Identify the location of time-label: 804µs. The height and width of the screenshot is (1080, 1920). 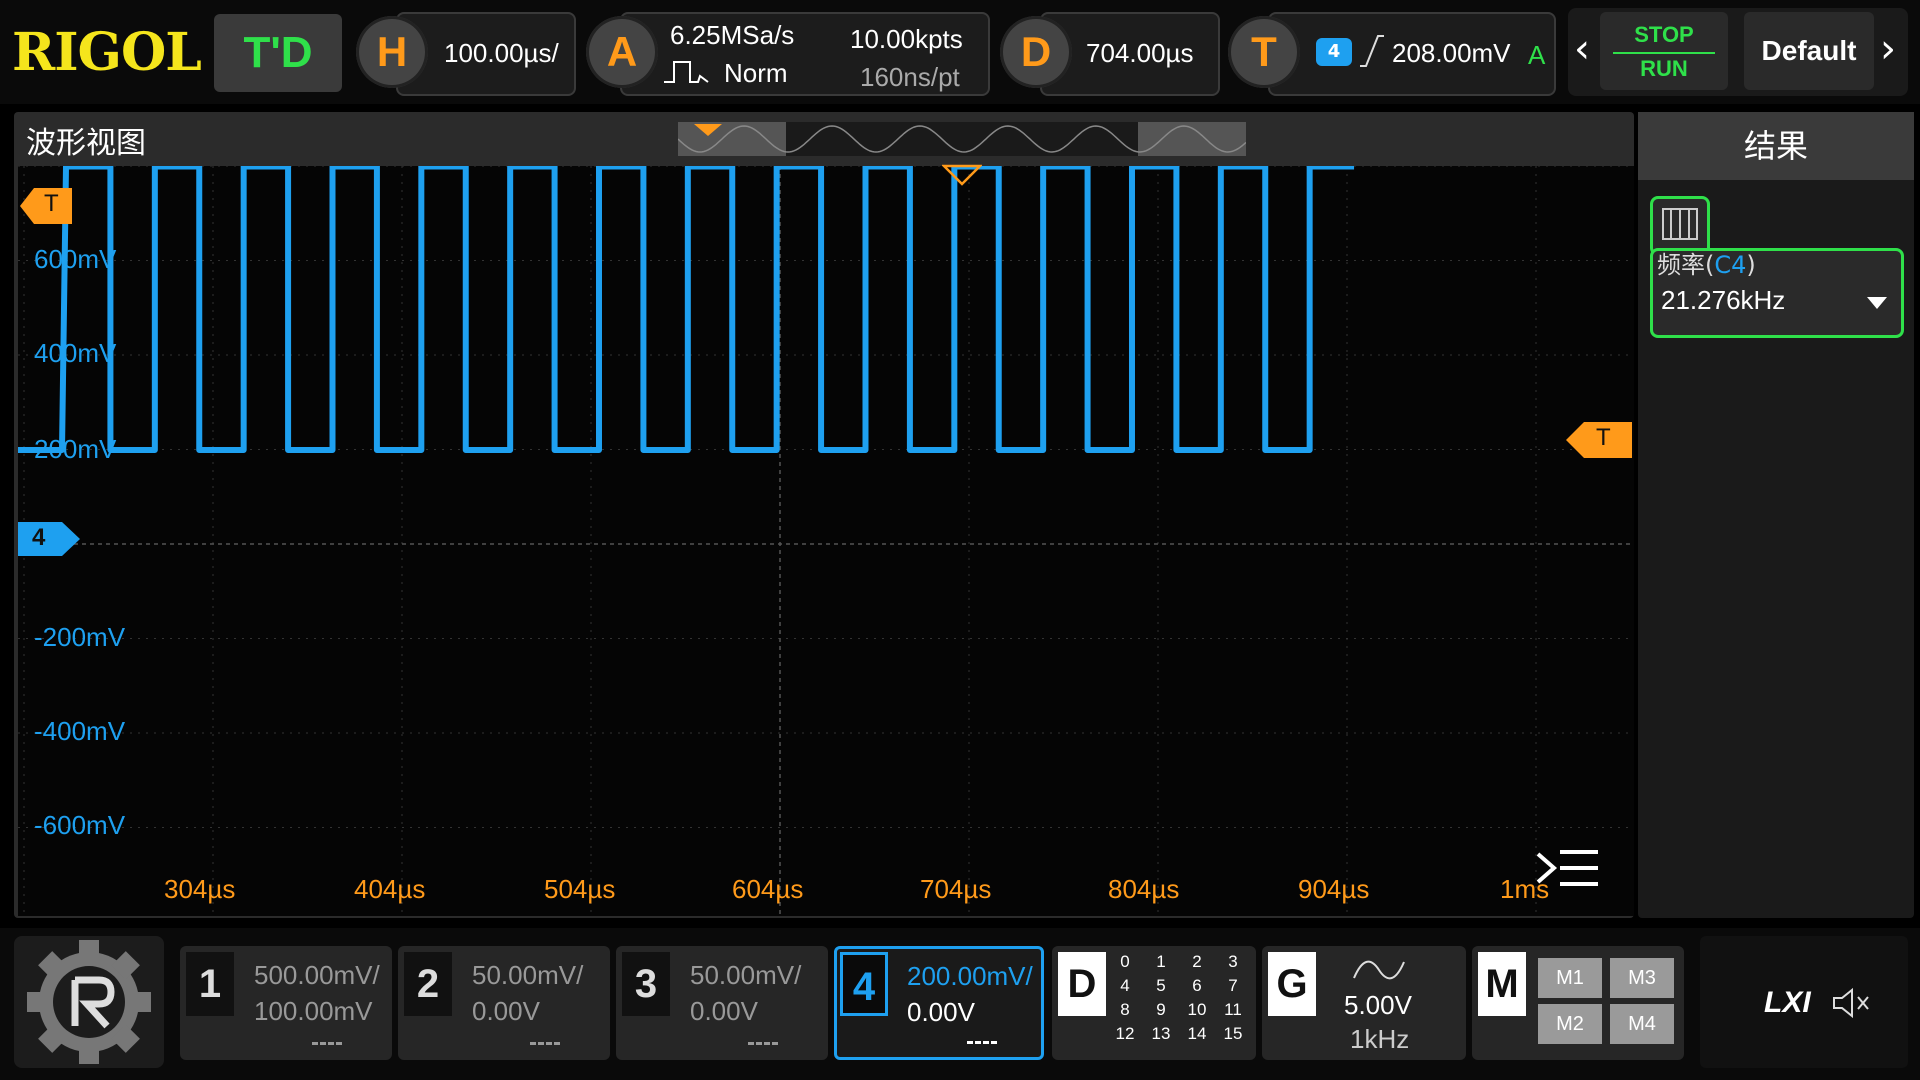
(1144, 889).